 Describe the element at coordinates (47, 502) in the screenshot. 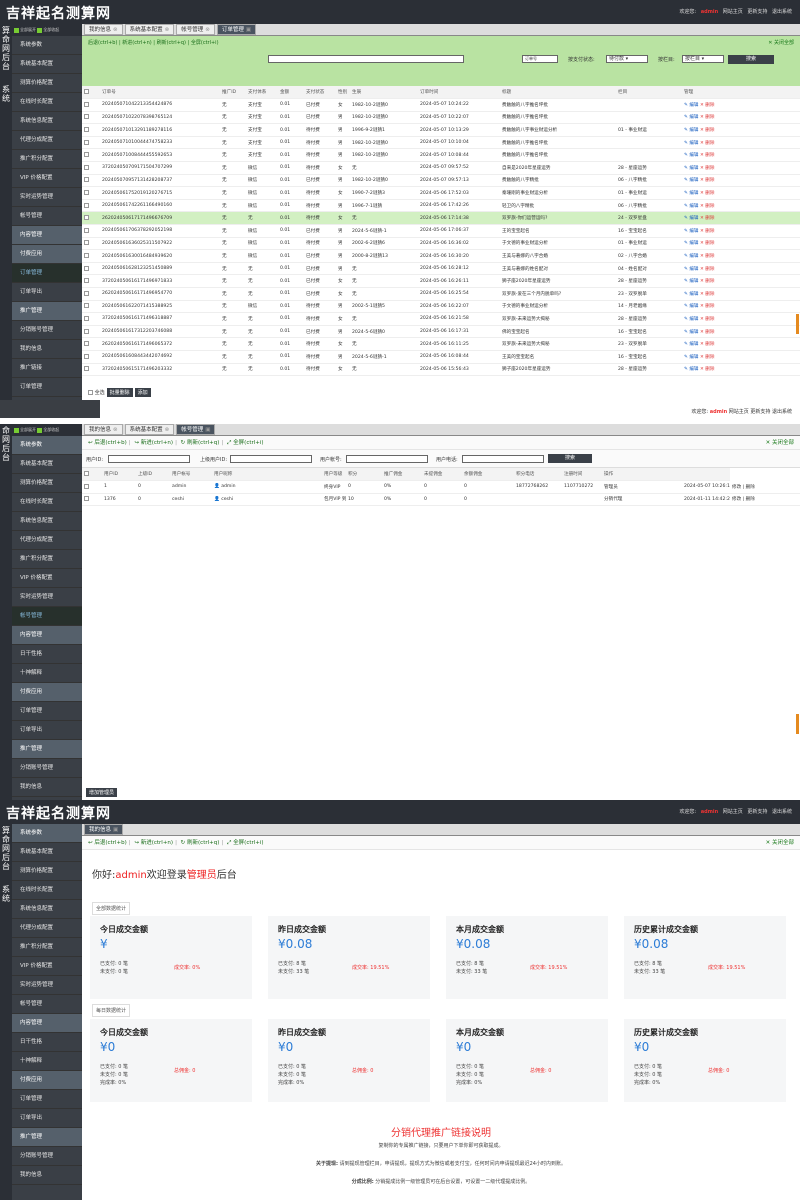

I see `sidebar-item: 在线时长配置` at that location.